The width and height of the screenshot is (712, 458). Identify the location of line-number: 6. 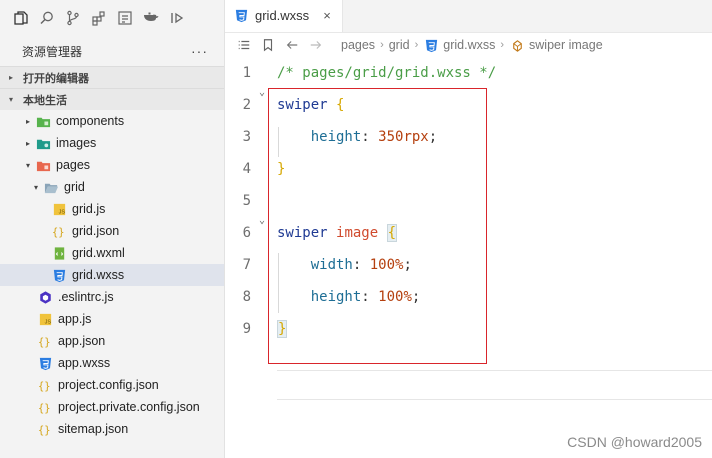
(246, 233).